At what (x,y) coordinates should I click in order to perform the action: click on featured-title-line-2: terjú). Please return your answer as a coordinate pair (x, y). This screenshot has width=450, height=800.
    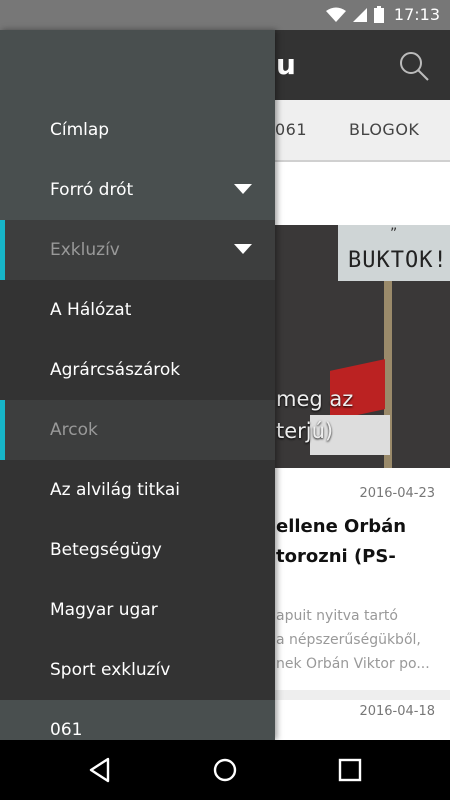
    Looking at the image, I should click on (305, 431).